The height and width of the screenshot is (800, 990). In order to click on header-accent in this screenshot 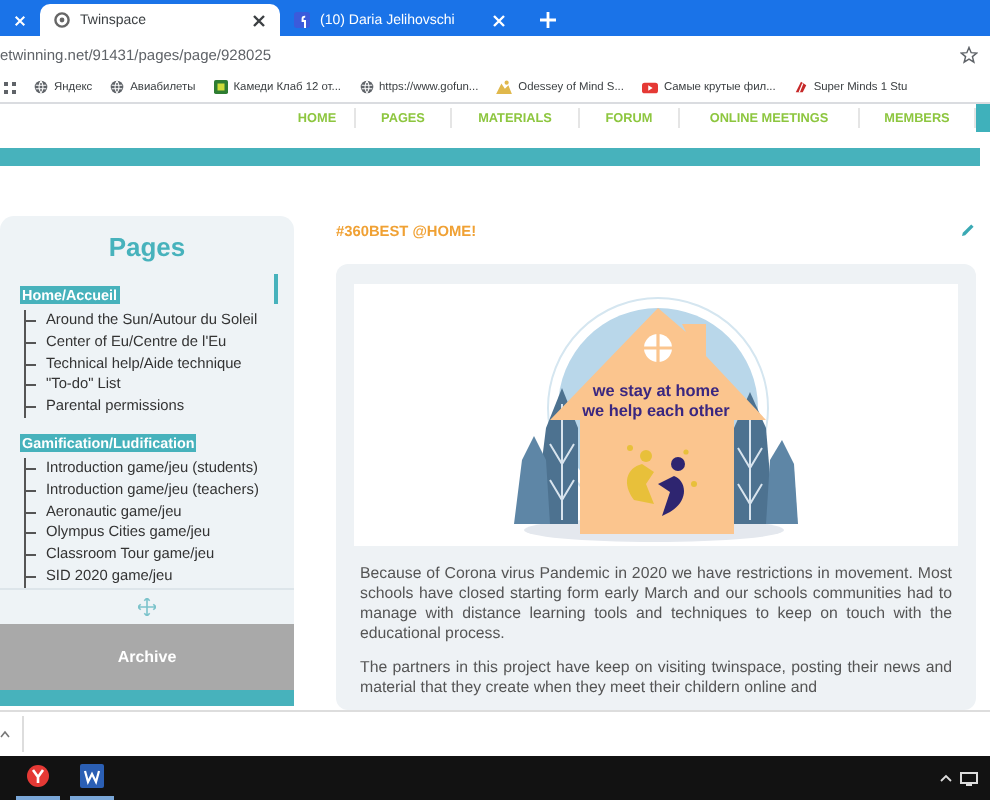, I will do `click(983, 118)`.